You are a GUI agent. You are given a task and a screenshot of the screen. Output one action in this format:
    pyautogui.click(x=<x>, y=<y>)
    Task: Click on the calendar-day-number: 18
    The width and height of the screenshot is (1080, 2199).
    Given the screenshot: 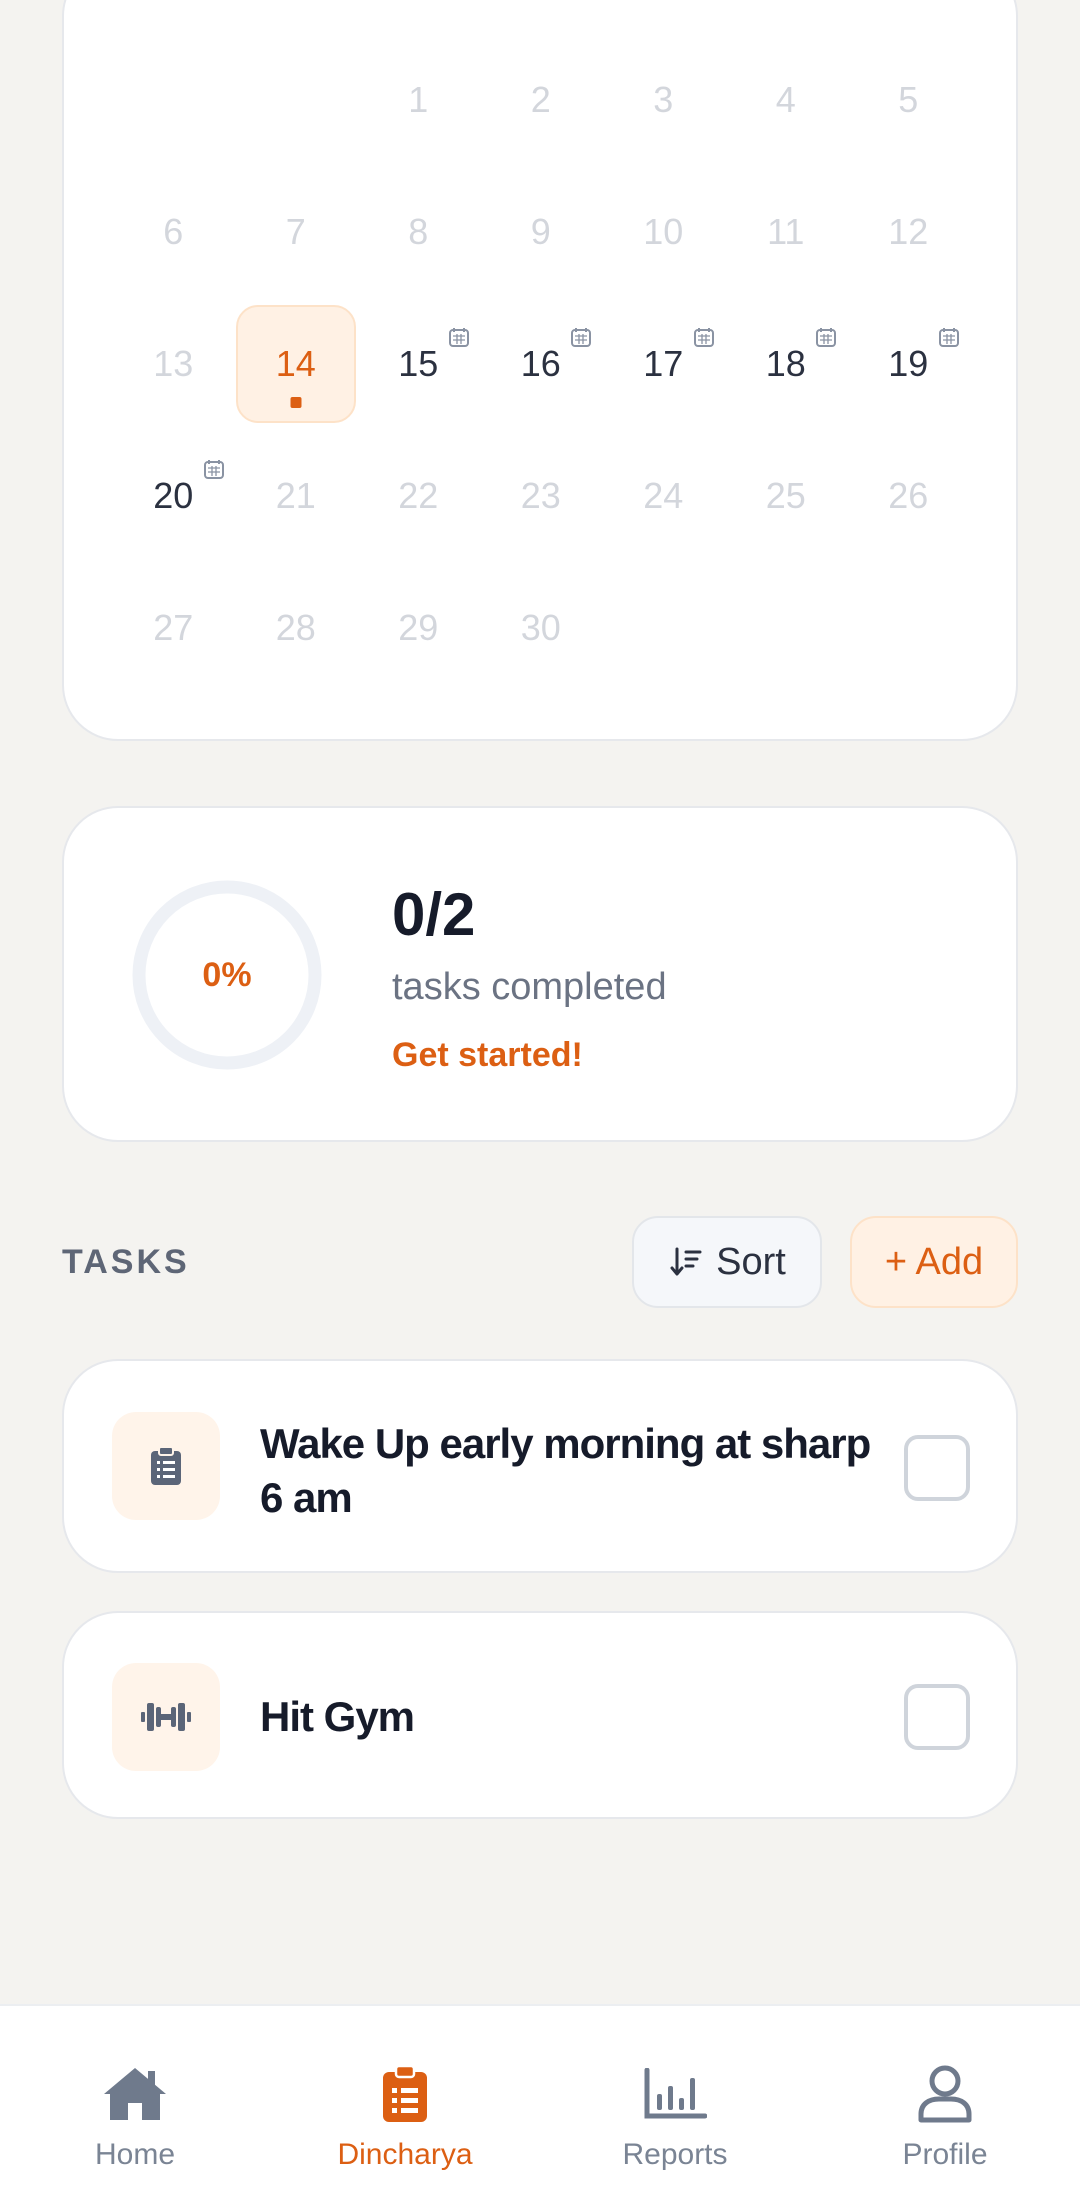 What is the action you would take?
    pyautogui.click(x=785, y=363)
    